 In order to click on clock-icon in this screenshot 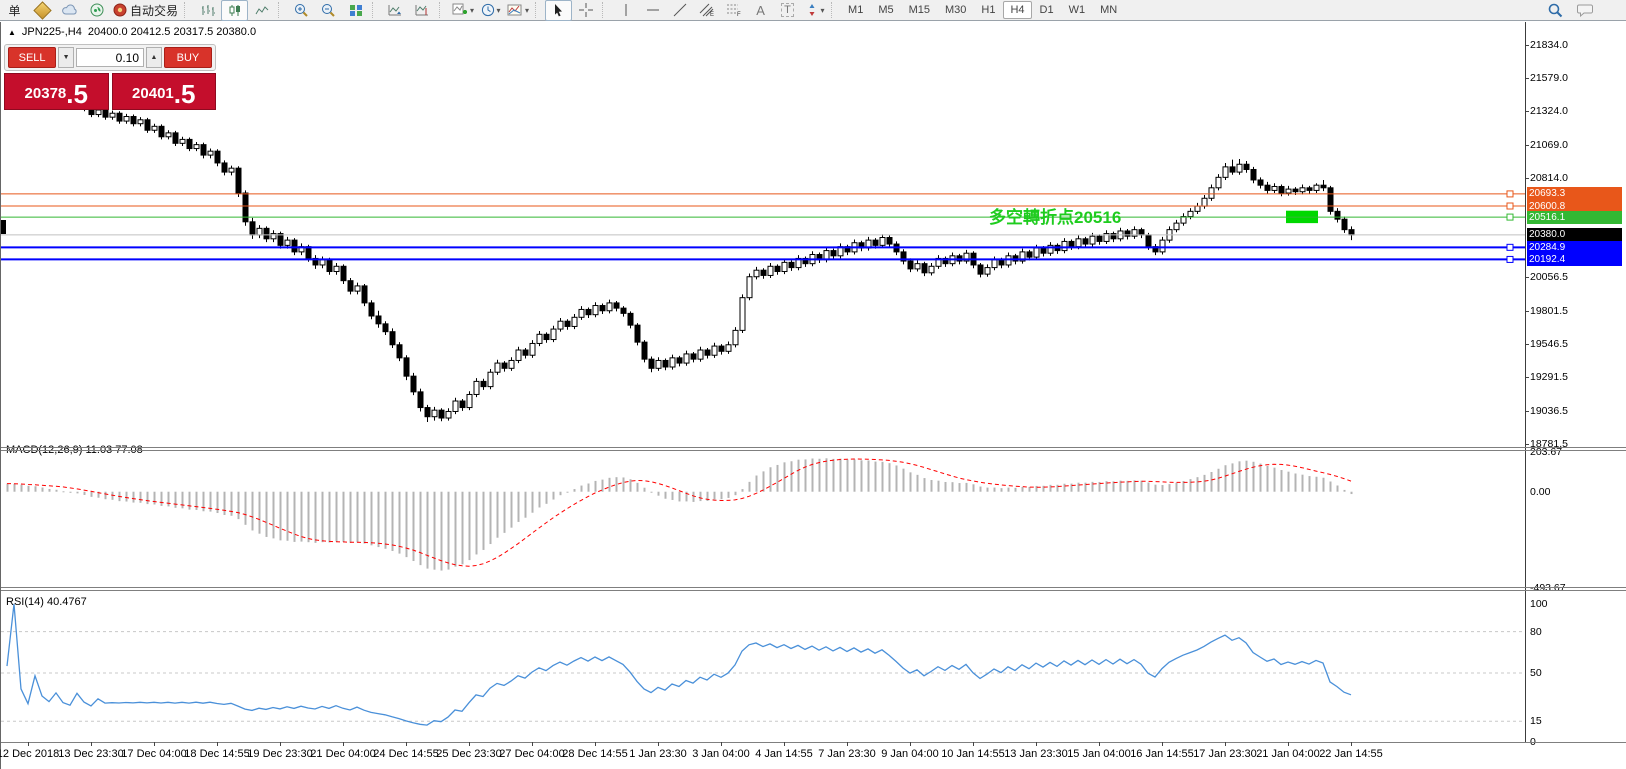, I will do `click(487, 10)`.